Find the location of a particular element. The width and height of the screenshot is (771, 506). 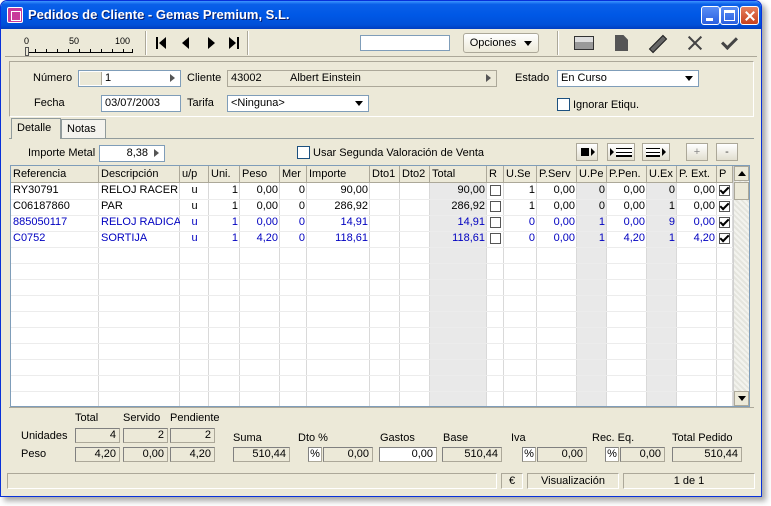

tarifa-select: <Ninguna> is located at coordinates (298, 103).